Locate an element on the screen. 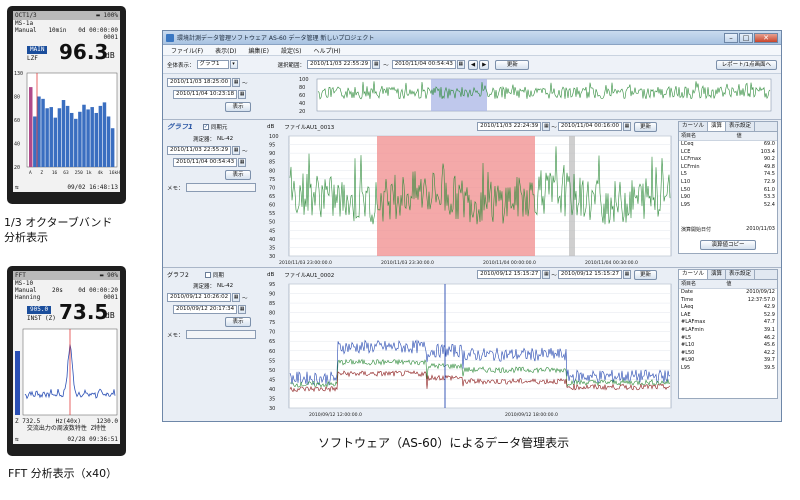 This screenshot has height=500, width=800. x-tick-label: 2010/09/12 12:00:00.0 is located at coordinates (335, 415).